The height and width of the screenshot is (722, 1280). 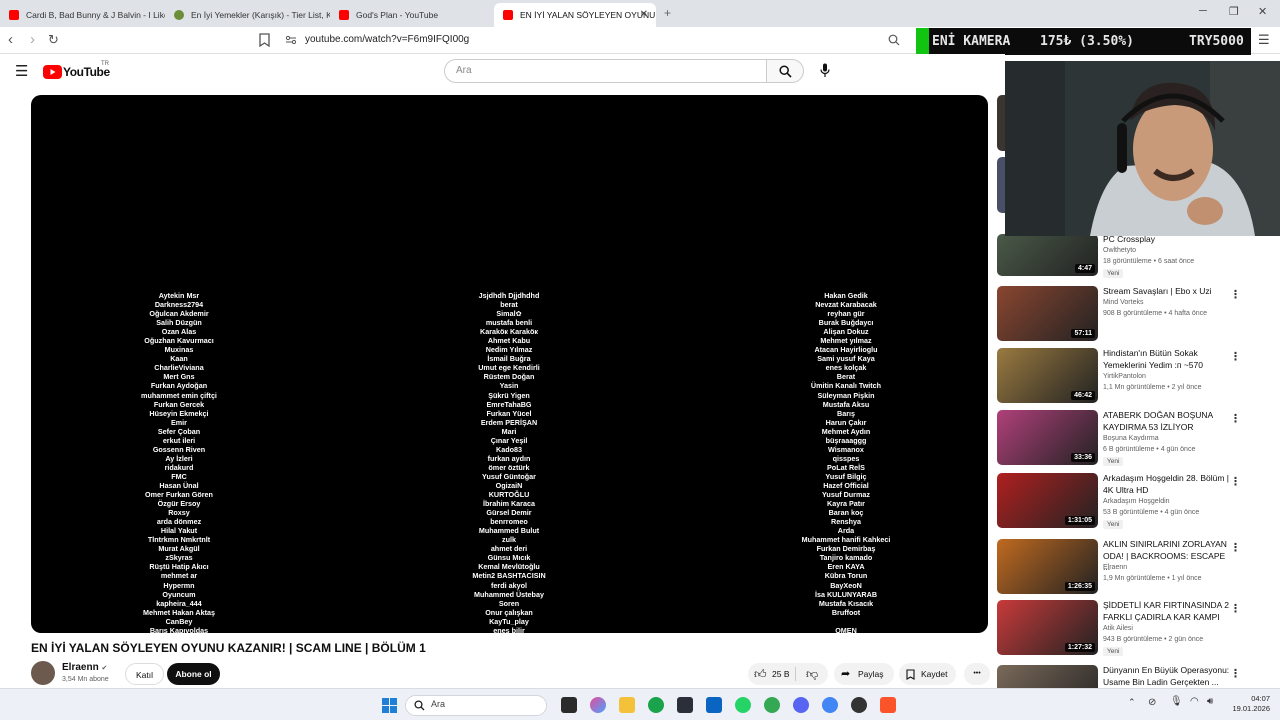 I want to click on network-icon: ⊘, so click(x=1152, y=702).